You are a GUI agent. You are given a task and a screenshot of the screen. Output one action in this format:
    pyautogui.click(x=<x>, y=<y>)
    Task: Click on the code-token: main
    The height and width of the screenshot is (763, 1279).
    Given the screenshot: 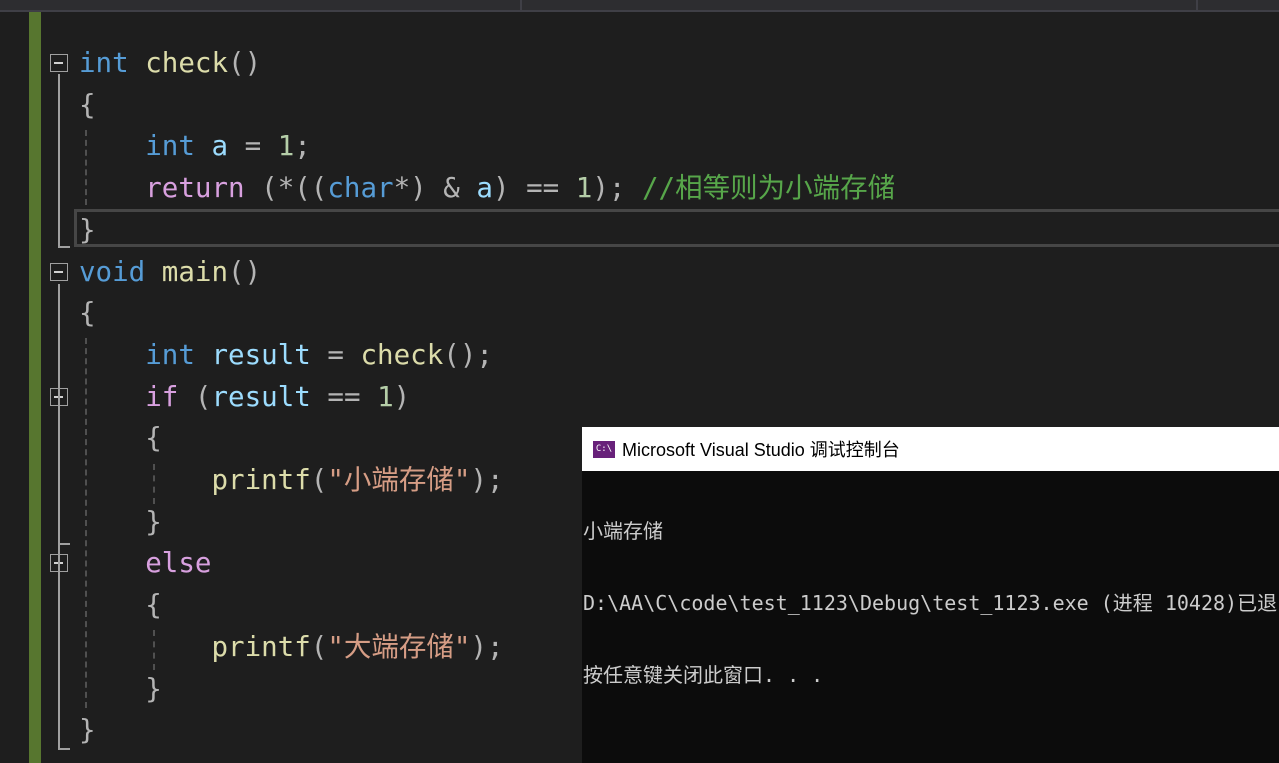 What is the action you would take?
    pyautogui.click(x=195, y=271)
    